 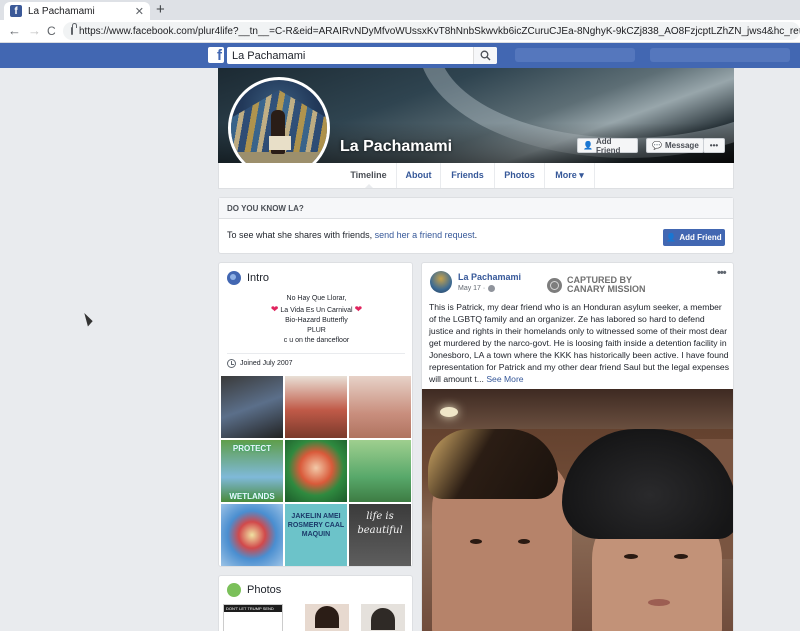 What do you see at coordinates (675, 145) in the screenshot?
I see `message-button: 💬 Message` at bounding box center [675, 145].